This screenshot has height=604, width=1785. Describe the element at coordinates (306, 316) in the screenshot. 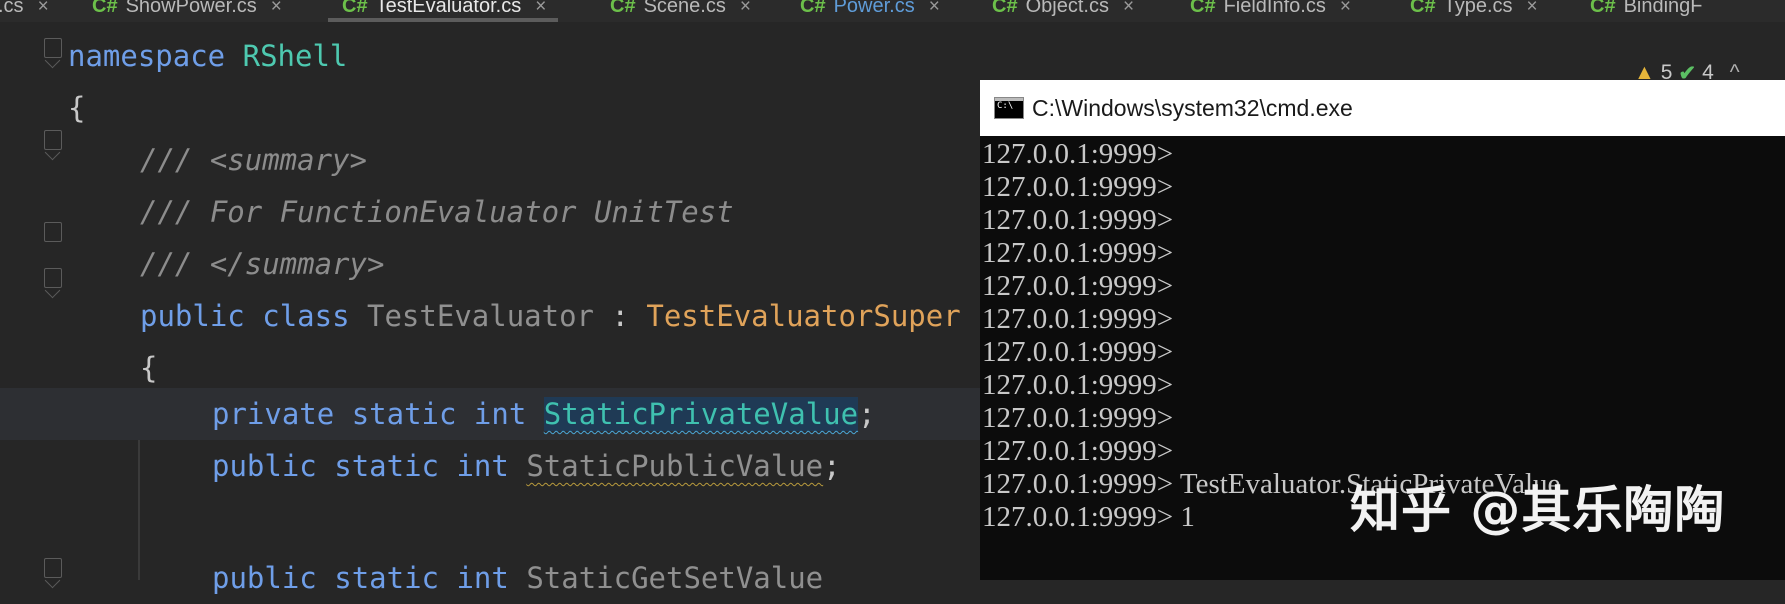

I see `keyword: class` at that location.